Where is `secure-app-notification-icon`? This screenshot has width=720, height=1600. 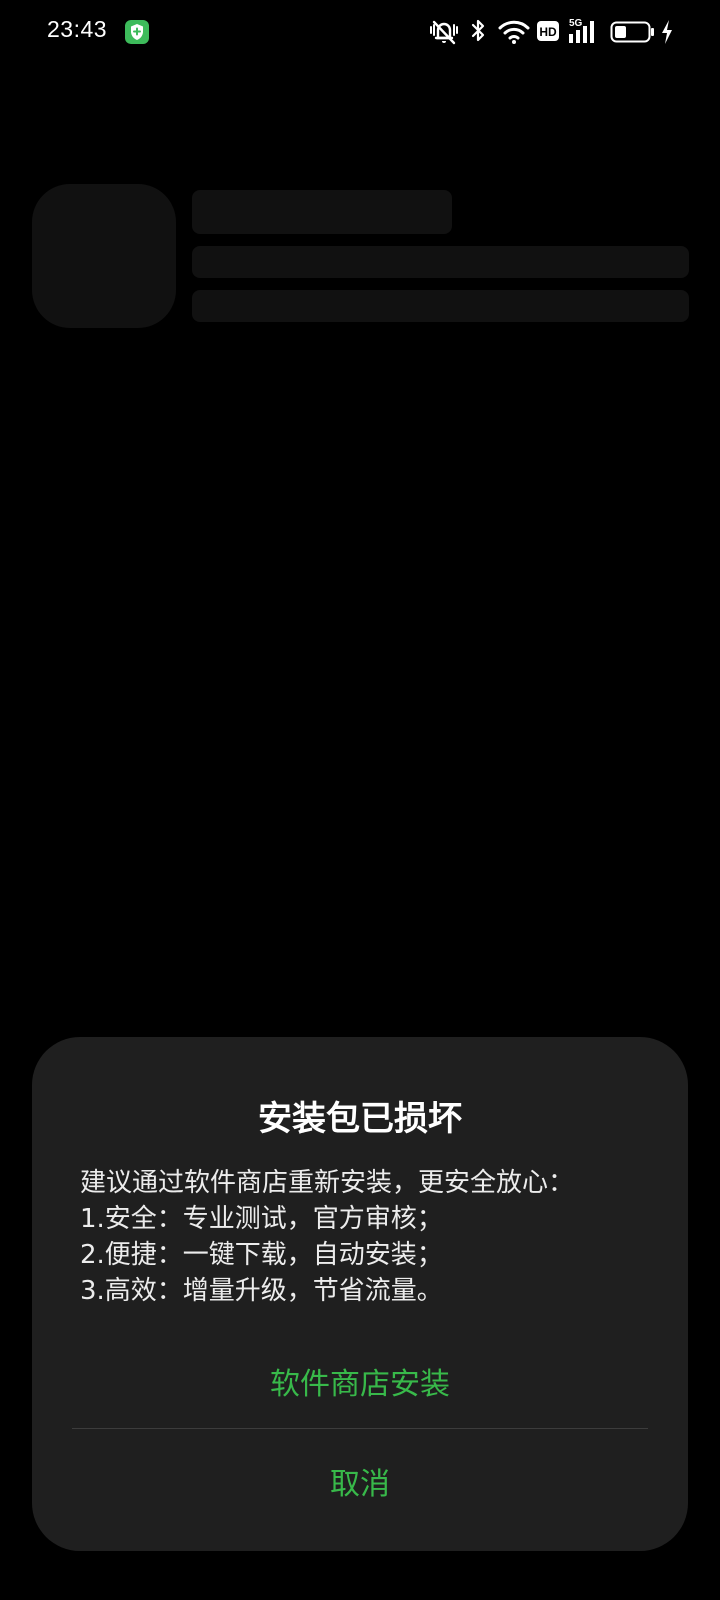 secure-app-notification-icon is located at coordinates (137, 32).